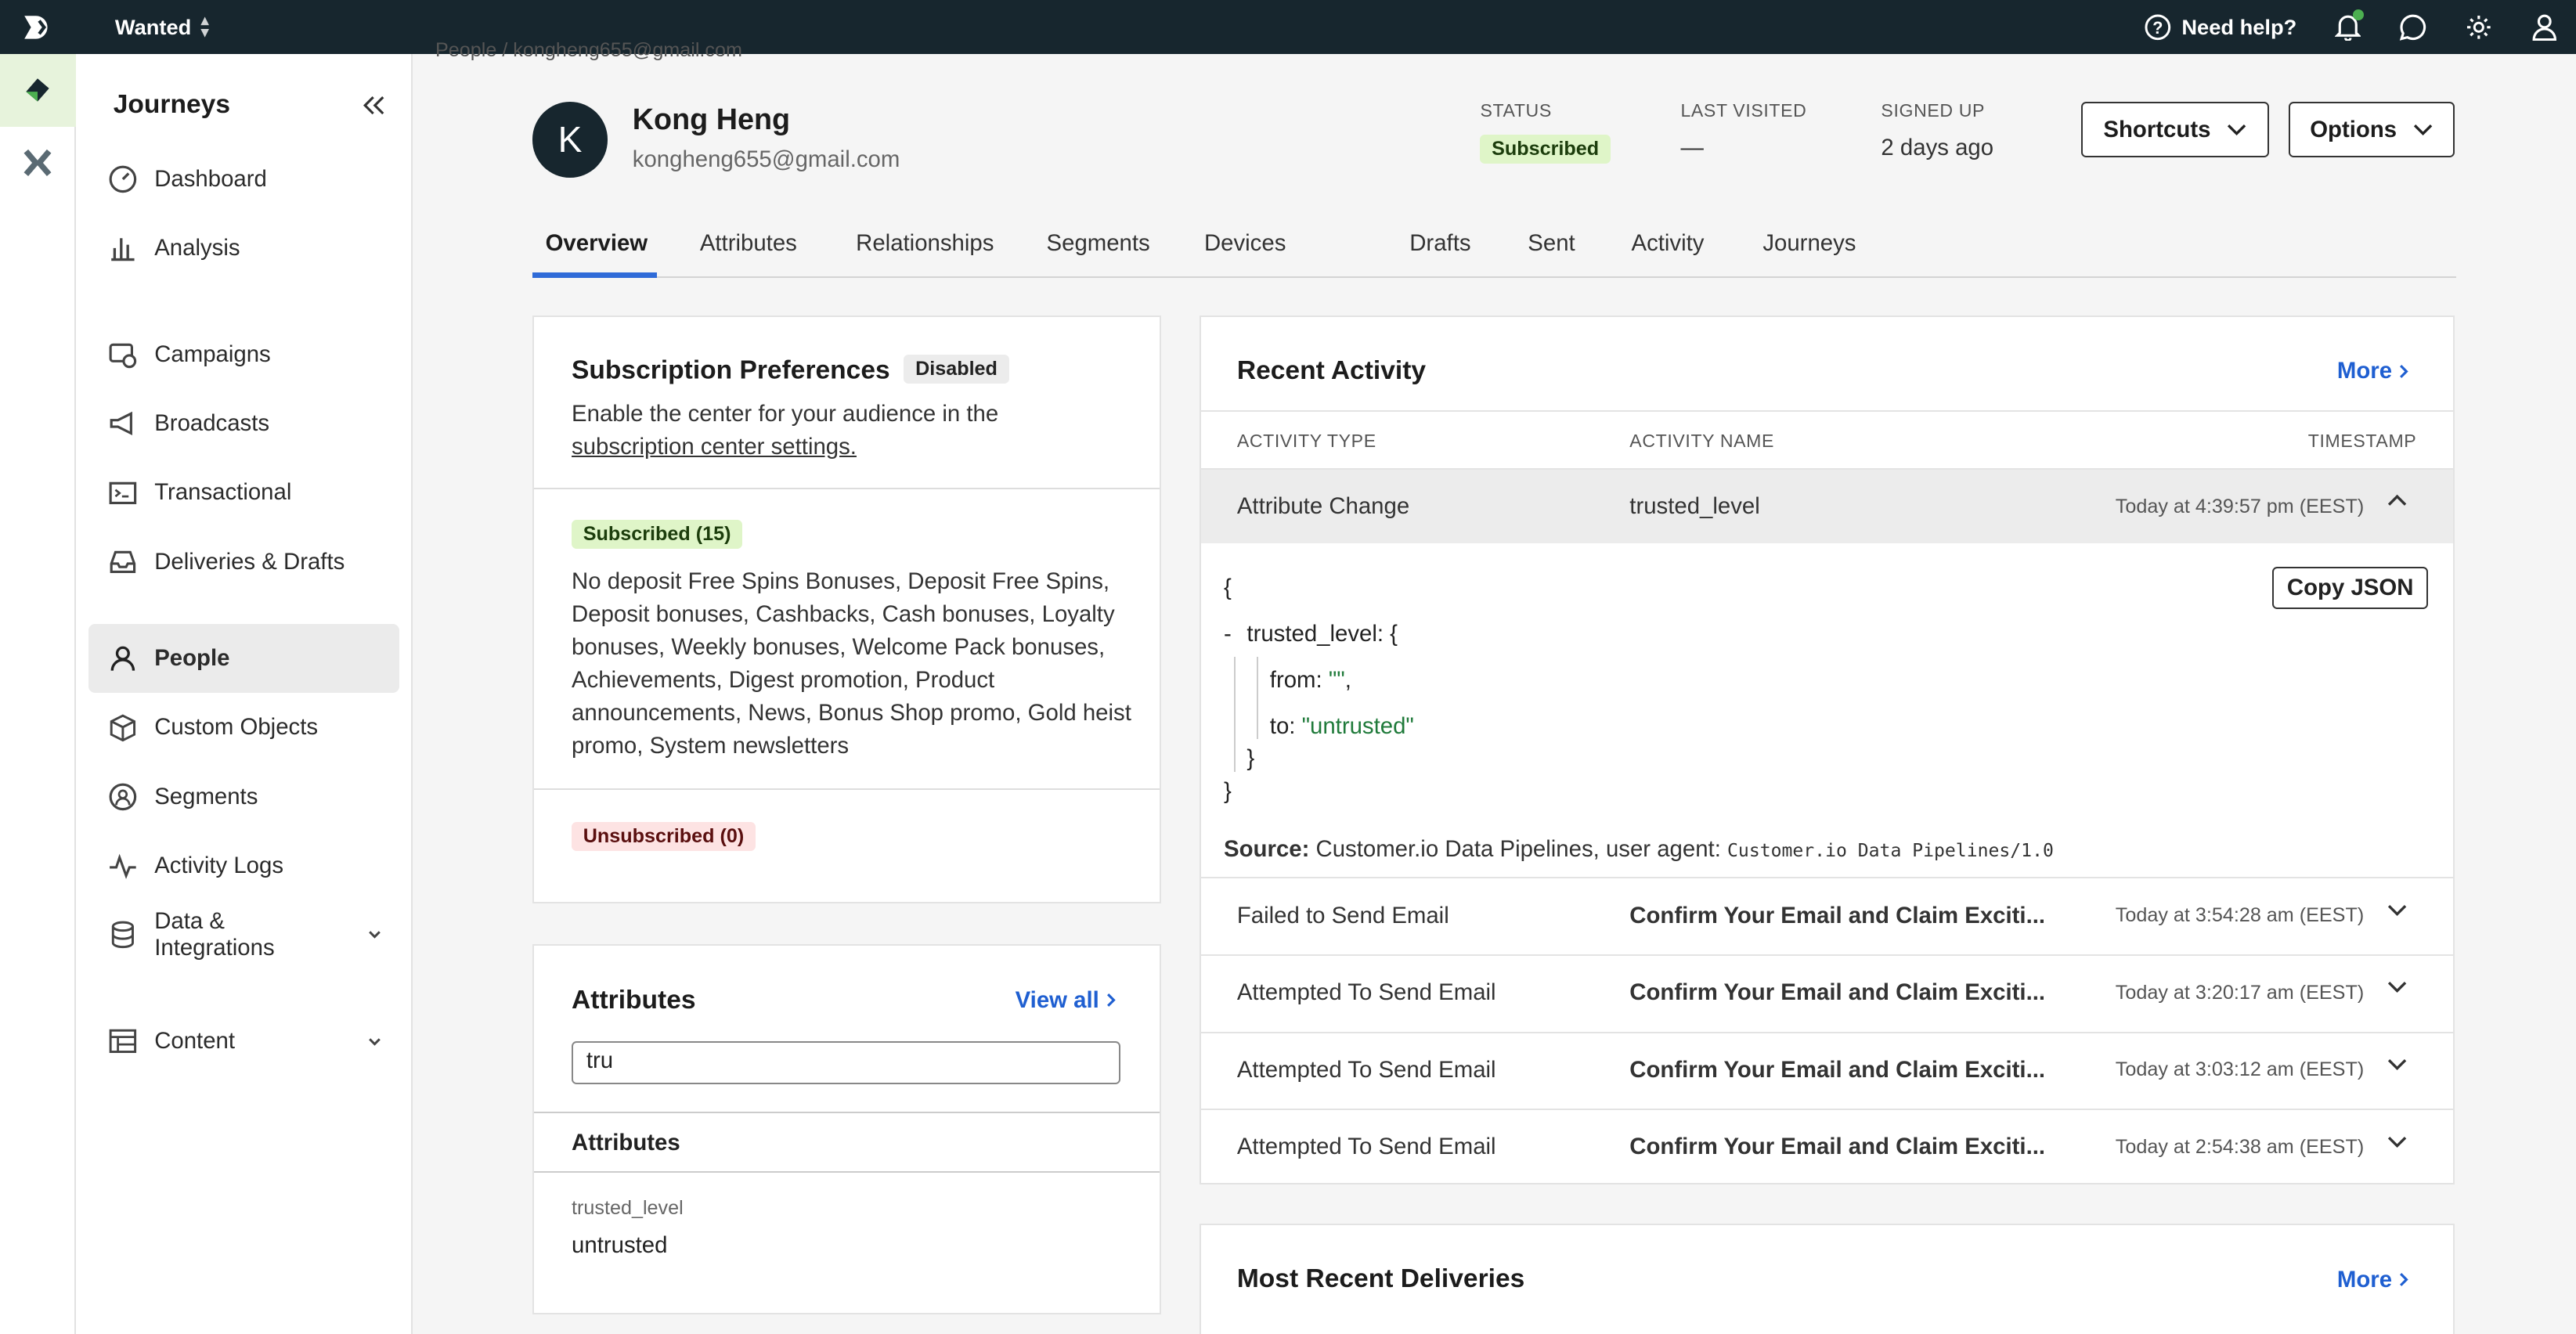  What do you see at coordinates (956, 370) in the screenshot?
I see `subscription-center-status-badge: Disabled` at bounding box center [956, 370].